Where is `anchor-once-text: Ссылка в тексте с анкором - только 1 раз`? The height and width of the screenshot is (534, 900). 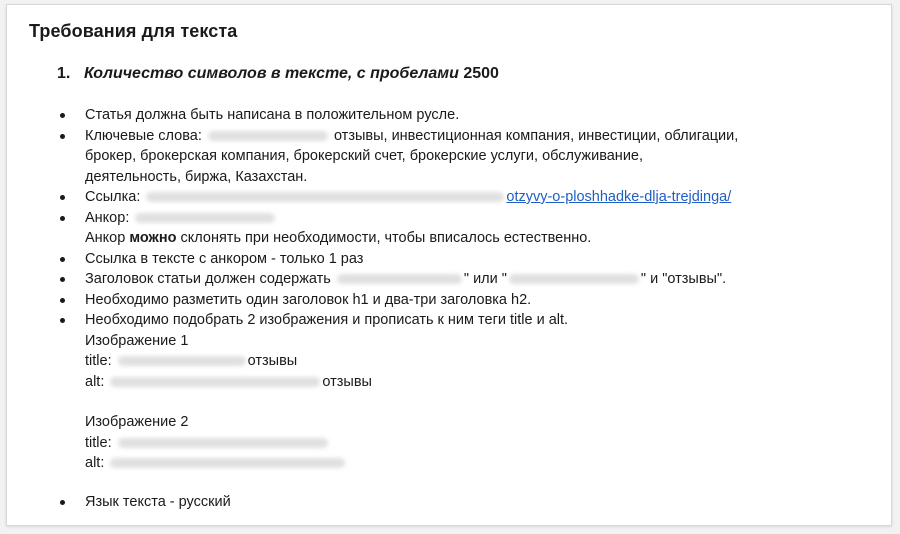
anchor-once-text: Ссылка в тексте с анкором - только 1 раз is located at coordinates (224, 258).